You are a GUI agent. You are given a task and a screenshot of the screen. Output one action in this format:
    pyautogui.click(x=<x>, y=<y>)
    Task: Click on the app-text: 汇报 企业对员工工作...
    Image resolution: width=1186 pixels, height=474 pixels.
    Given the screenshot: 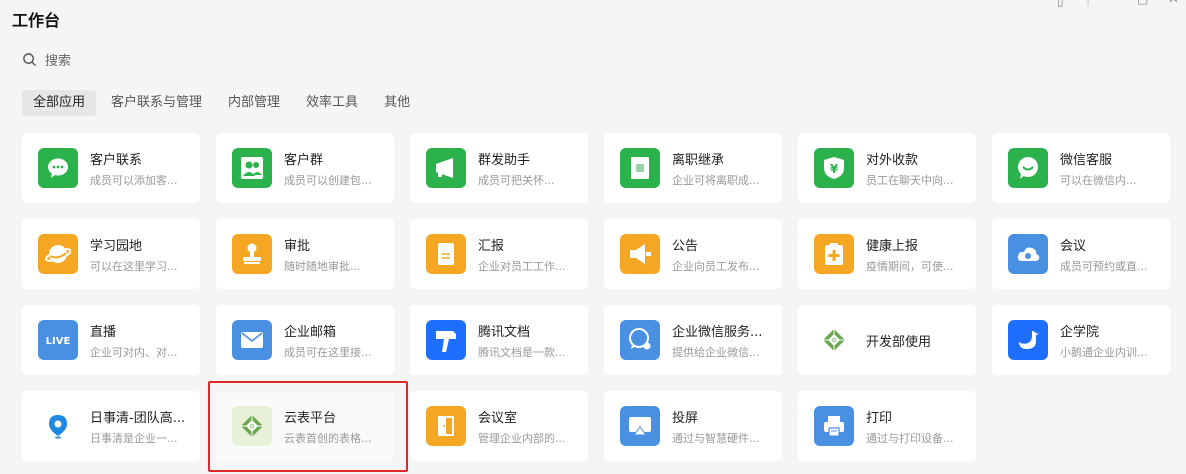 What is the action you would take?
    pyautogui.click(x=522, y=254)
    